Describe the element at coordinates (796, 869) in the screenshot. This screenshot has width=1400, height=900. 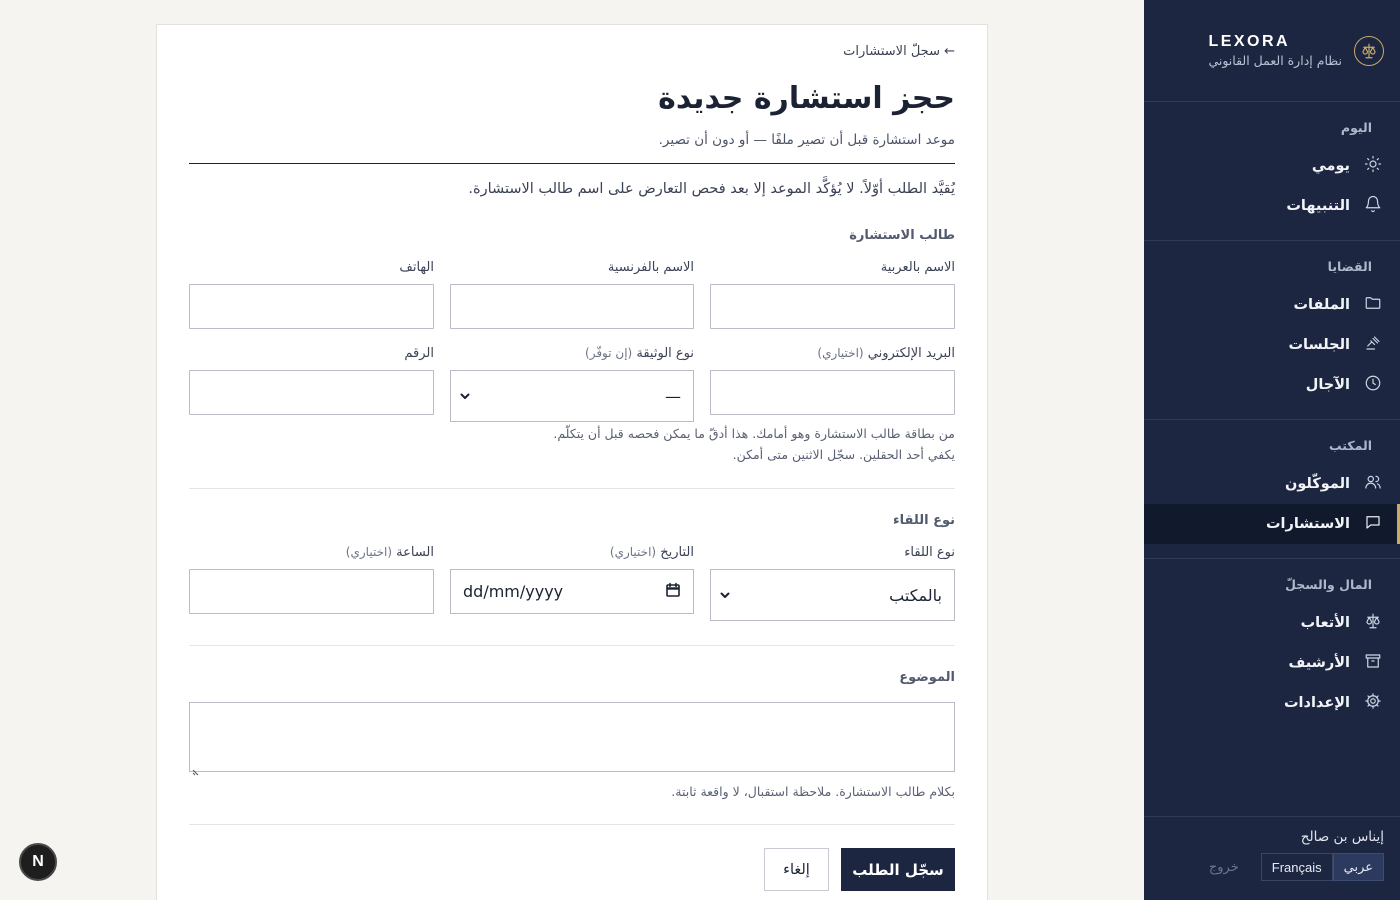
I see `cancel-button: إلغاء` at that location.